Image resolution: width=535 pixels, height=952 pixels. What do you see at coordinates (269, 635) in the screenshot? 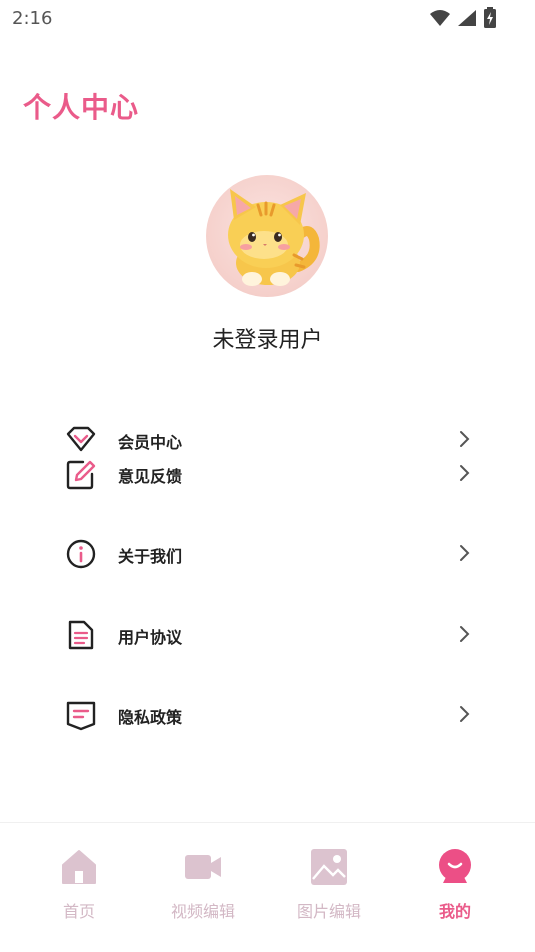
I see `menu-item-user-agreement: 用户协议` at bounding box center [269, 635].